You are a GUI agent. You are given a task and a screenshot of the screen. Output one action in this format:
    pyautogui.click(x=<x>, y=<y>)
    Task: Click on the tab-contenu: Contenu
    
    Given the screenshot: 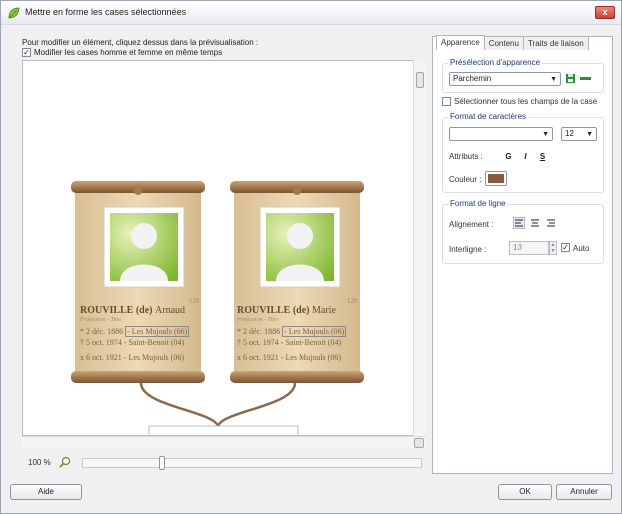 What is the action you would take?
    pyautogui.click(x=503, y=43)
    